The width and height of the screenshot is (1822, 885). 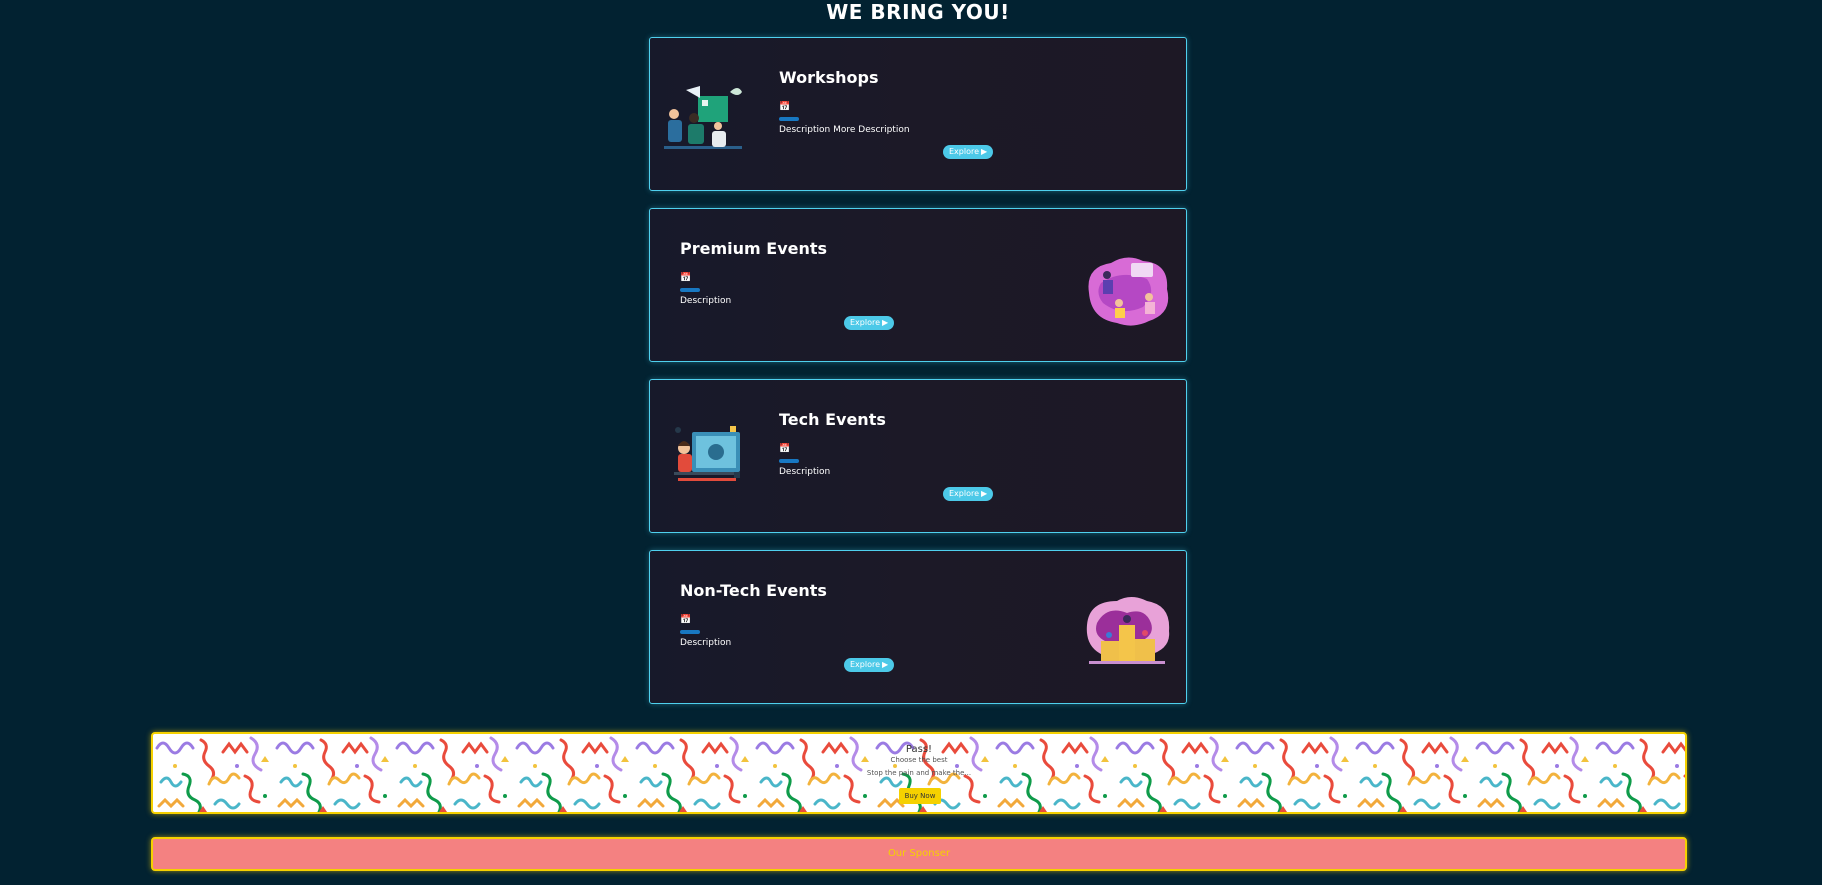 What do you see at coordinates (918, 627) in the screenshot?
I see `card-non-tech-events: Non-Tech Events 📅 Description Explore ▶` at bounding box center [918, 627].